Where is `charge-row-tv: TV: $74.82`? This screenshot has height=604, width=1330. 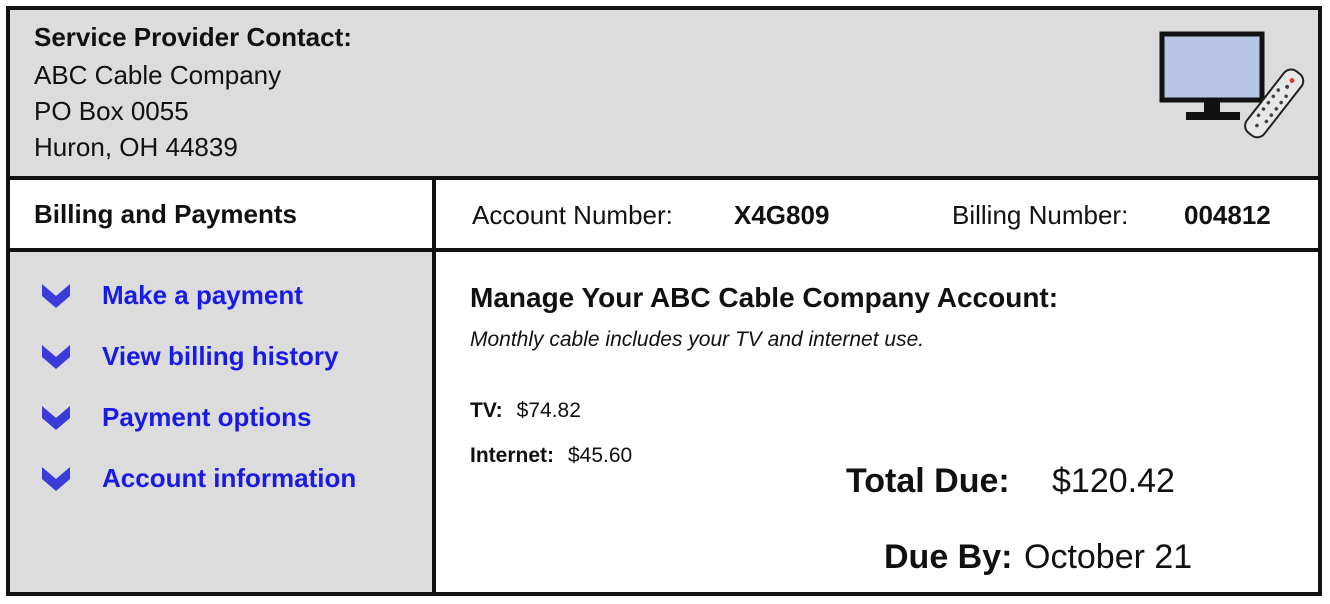 charge-row-tv: TV: $74.82 is located at coordinates (525, 411).